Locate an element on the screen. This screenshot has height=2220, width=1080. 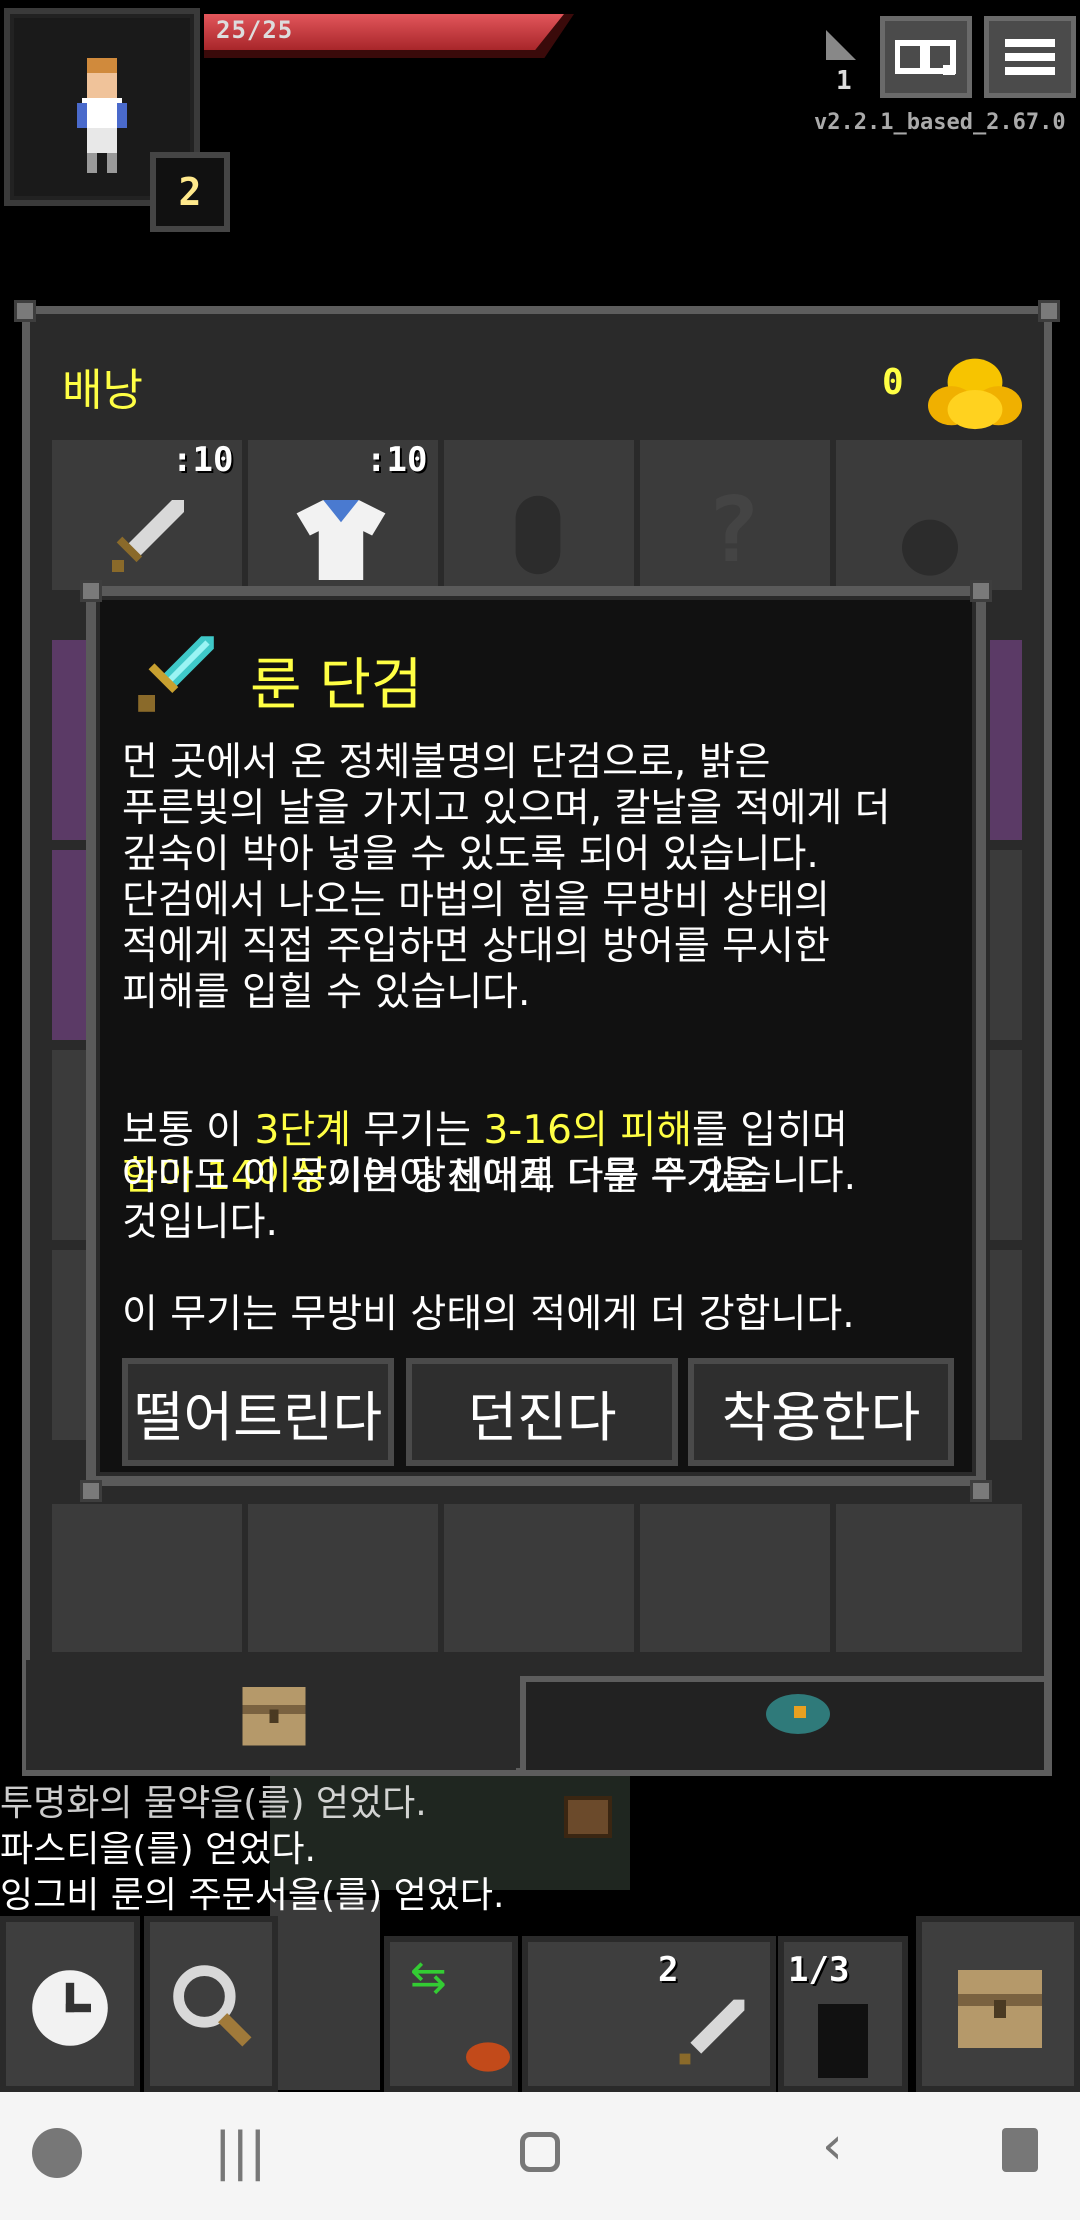
backpack-icon is located at coordinates (1000, 2009).